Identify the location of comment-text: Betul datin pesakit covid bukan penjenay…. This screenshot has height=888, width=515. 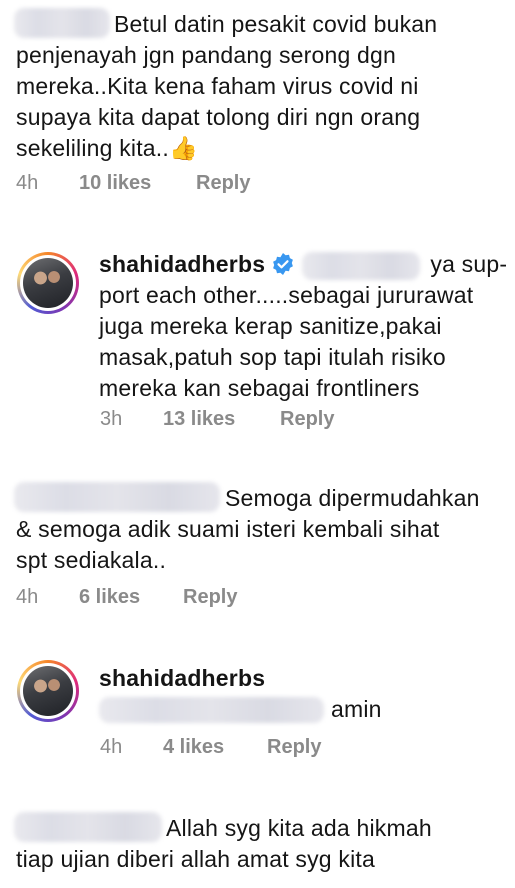
(227, 86).